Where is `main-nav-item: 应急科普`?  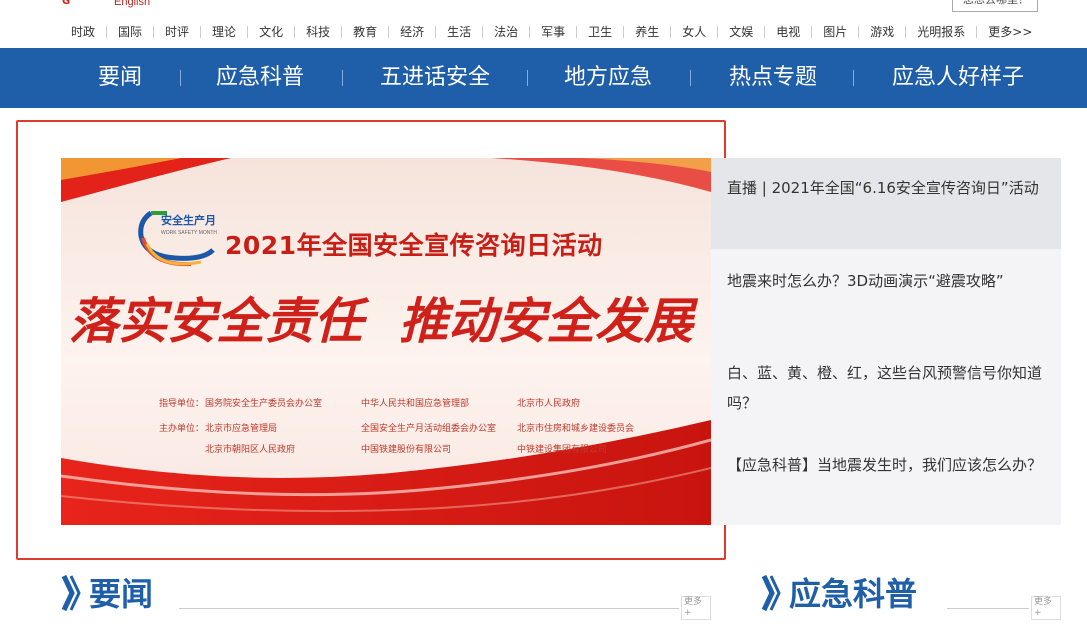
main-nav-item: 应急科普 is located at coordinates (260, 78).